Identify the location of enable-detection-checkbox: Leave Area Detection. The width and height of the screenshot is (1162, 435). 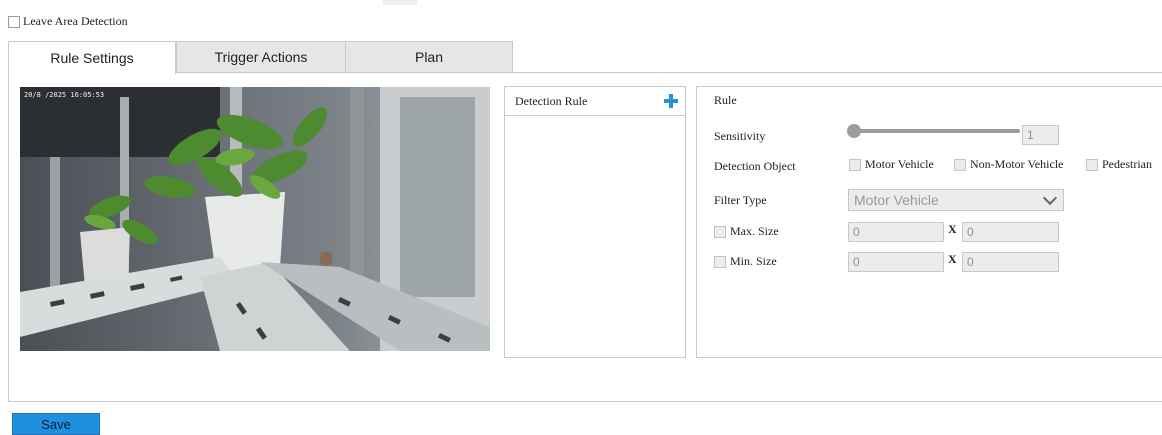
(68, 21).